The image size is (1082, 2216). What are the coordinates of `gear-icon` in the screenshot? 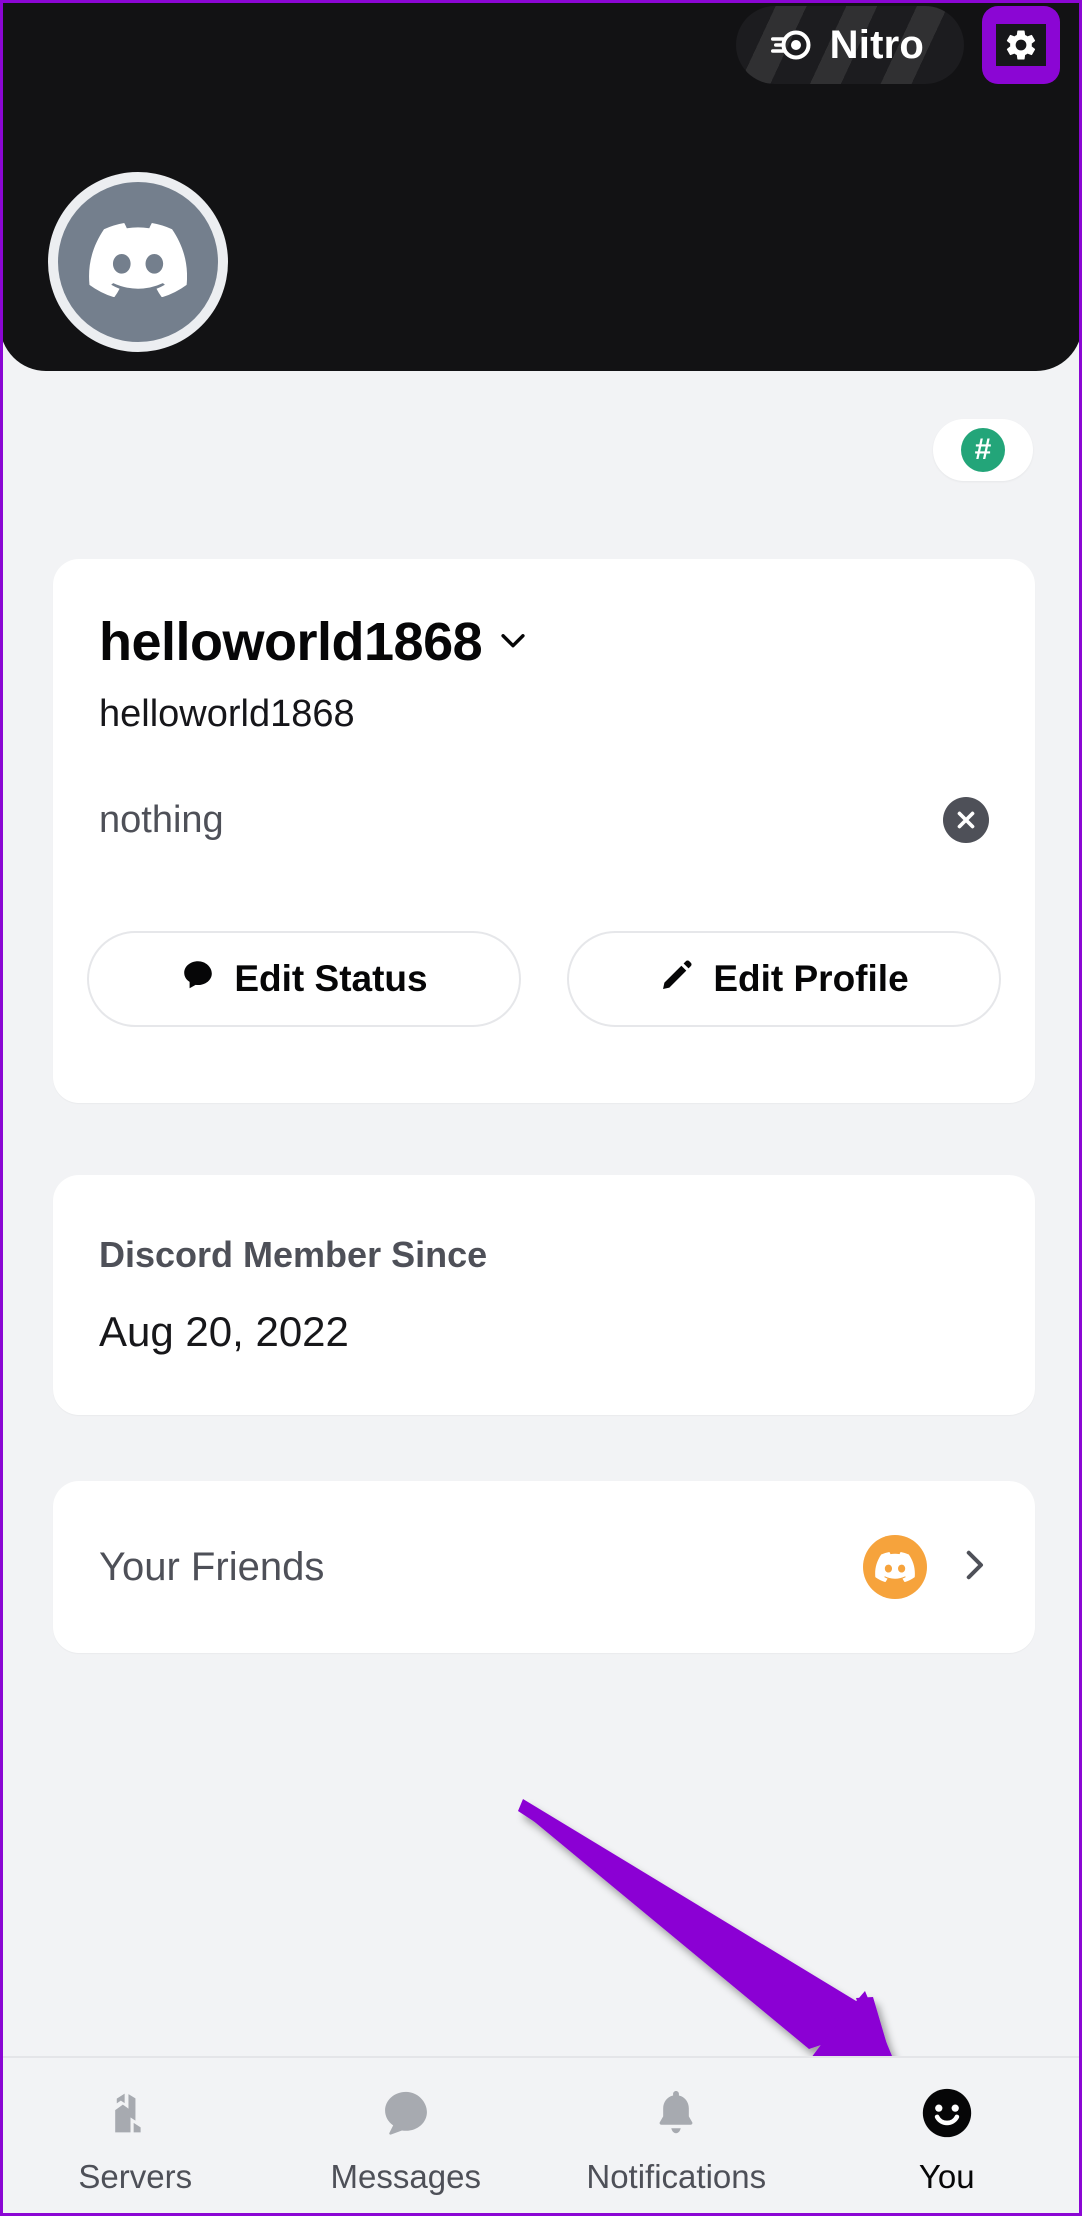 It's located at (1021, 45).